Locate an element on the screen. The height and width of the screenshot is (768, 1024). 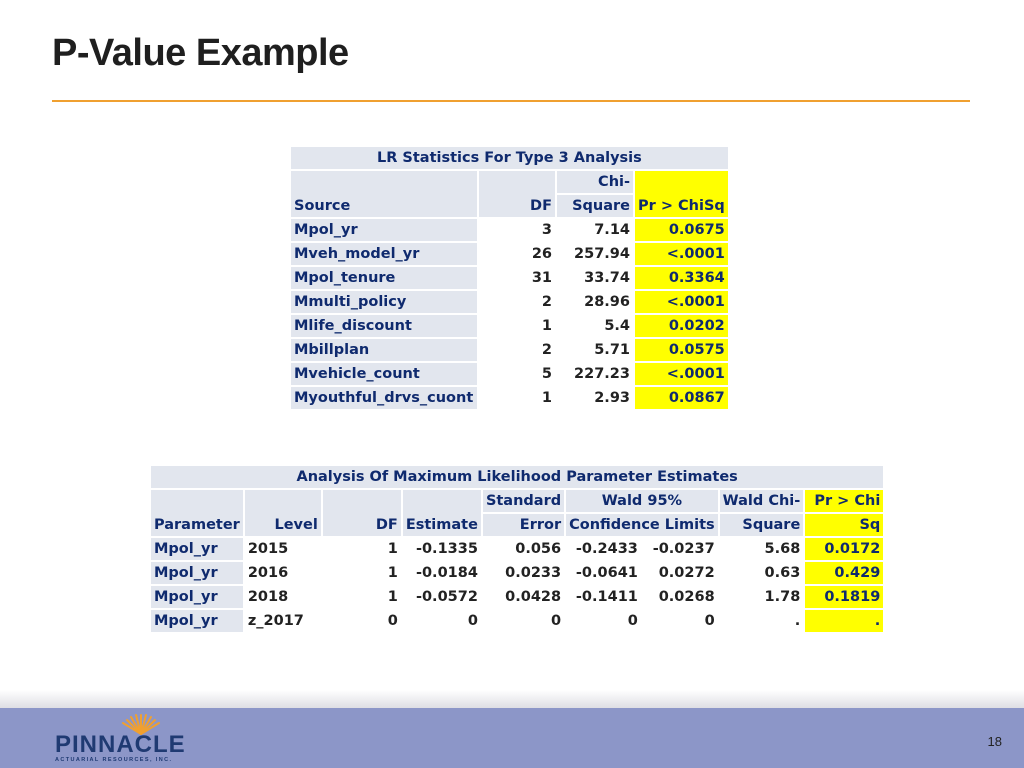
col-header-waldchi-bottom: Square is located at coordinates (761, 525).